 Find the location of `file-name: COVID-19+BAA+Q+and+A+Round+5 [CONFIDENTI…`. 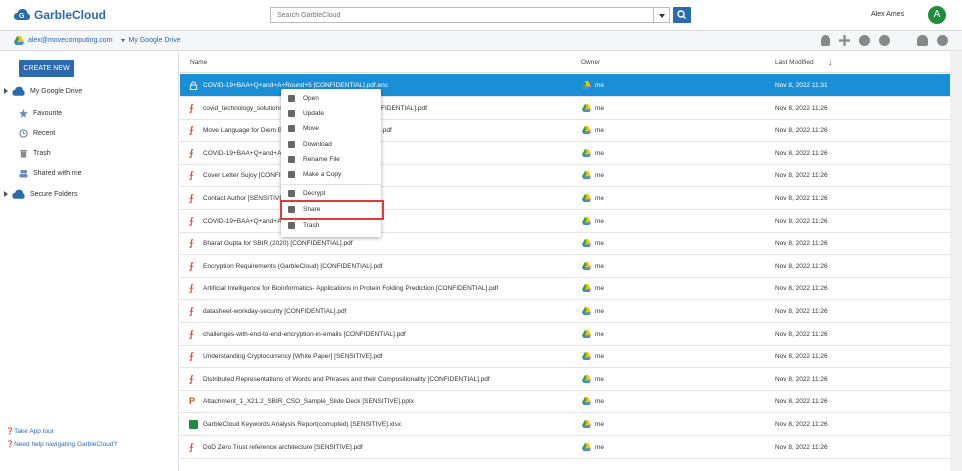

file-name: COVID-19+BAA+Q+and+A+Round+5 [CONFIDENTI… is located at coordinates (295, 85).